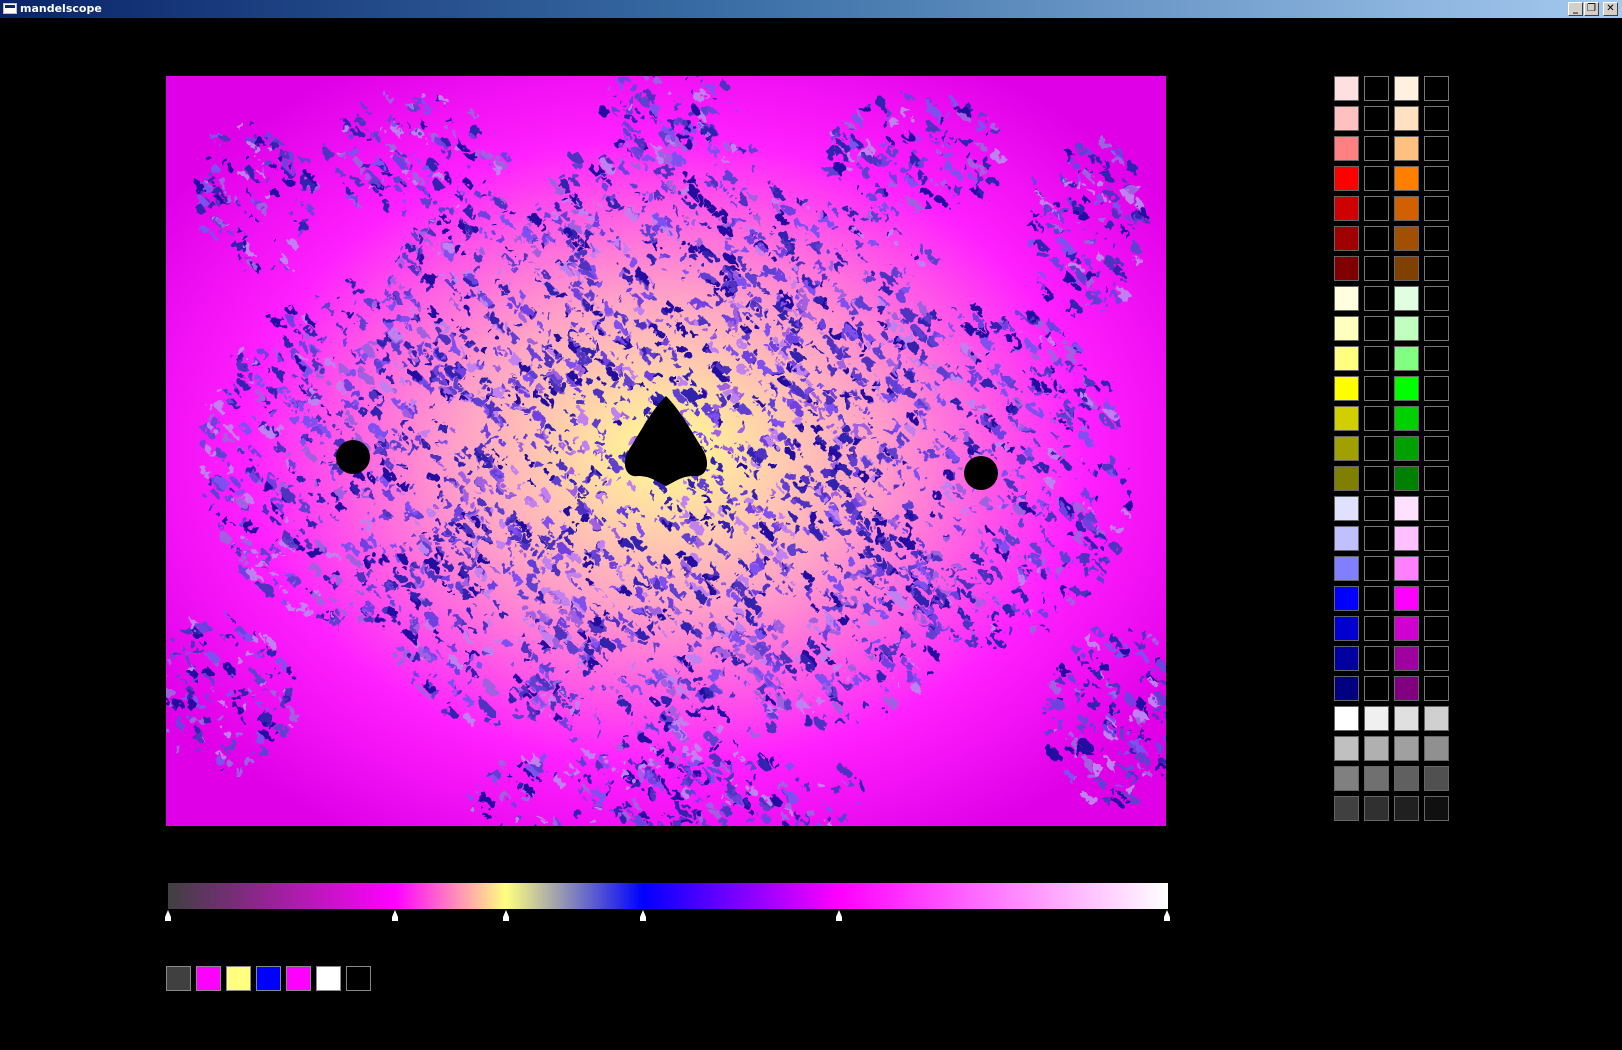 Image resolution: width=1622 pixels, height=1050 pixels. Describe the element at coordinates (10, 8) in the screenshot. I see `app-window-icon` at that location.